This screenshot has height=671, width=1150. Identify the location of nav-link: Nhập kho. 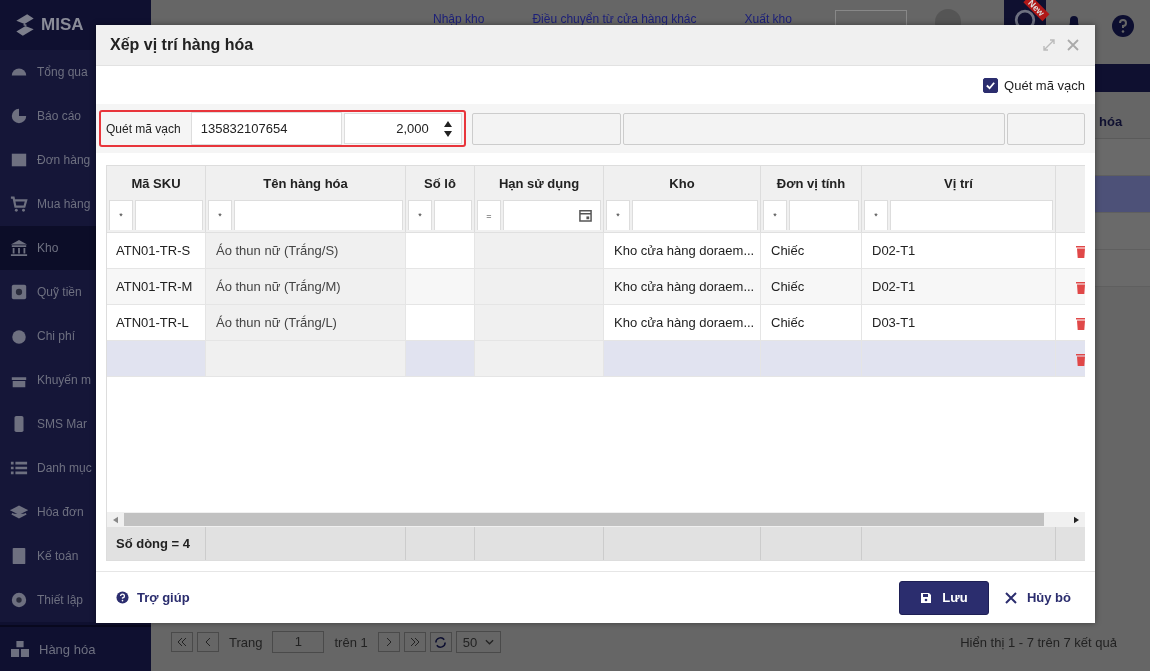
(459, 19).